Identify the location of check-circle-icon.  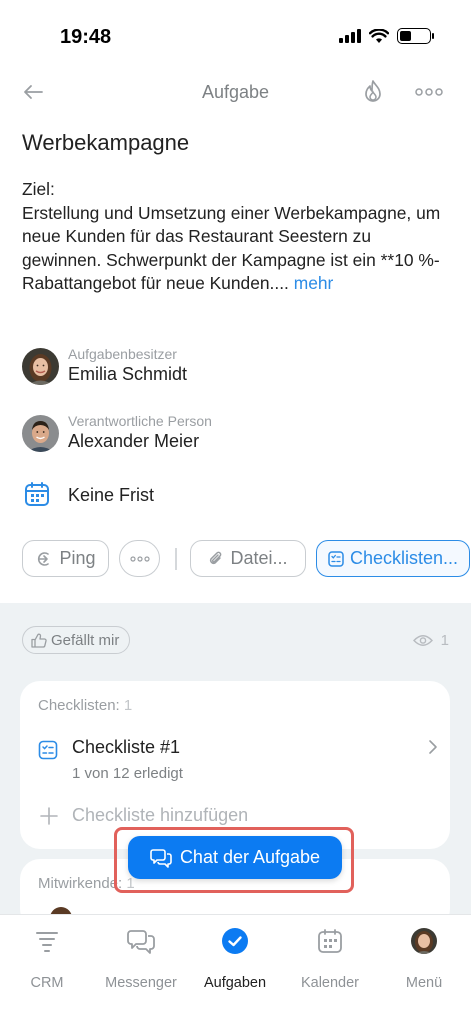
(235, 941).